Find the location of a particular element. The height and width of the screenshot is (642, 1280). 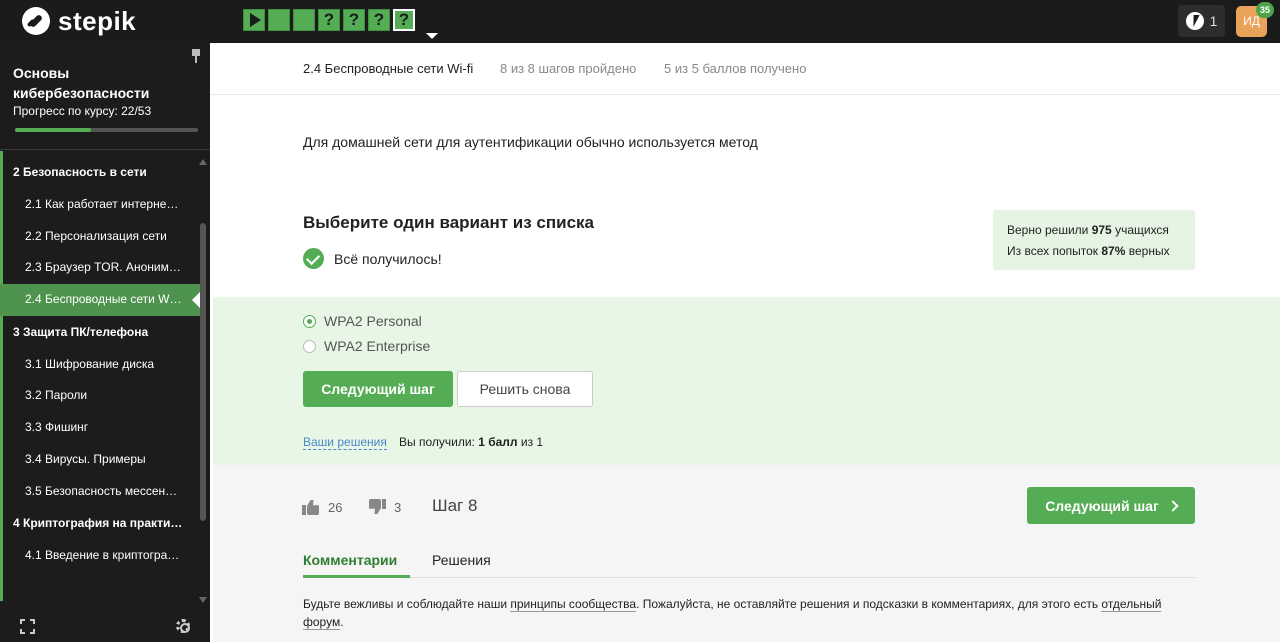

option-wpa2-personal: WPA2 Personal is located at coordinates (362, 321).